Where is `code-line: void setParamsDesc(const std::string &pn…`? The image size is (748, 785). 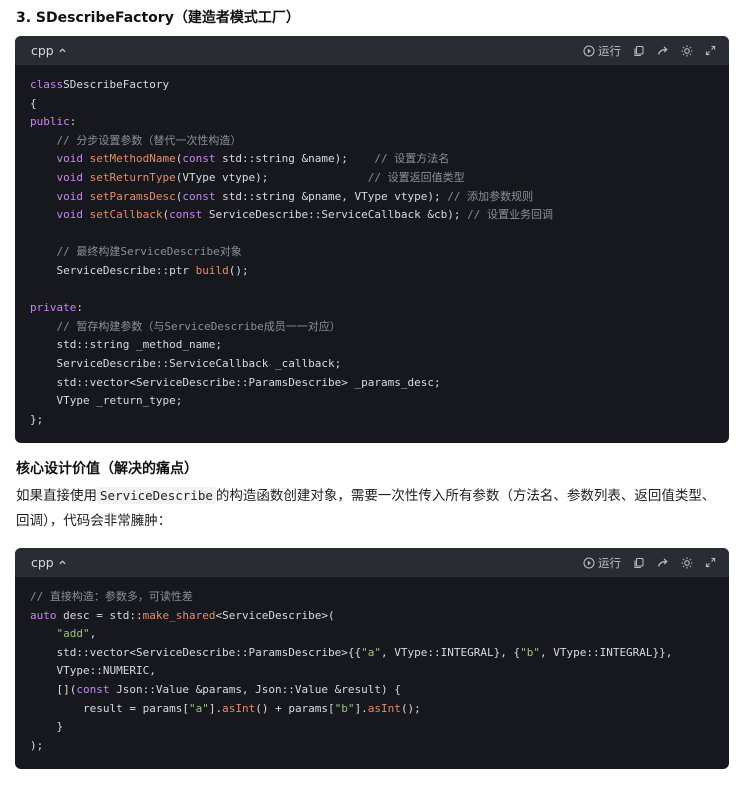
code-line: void setParamsDesc(const std::string &pn… is located at coordinates (372, 197).